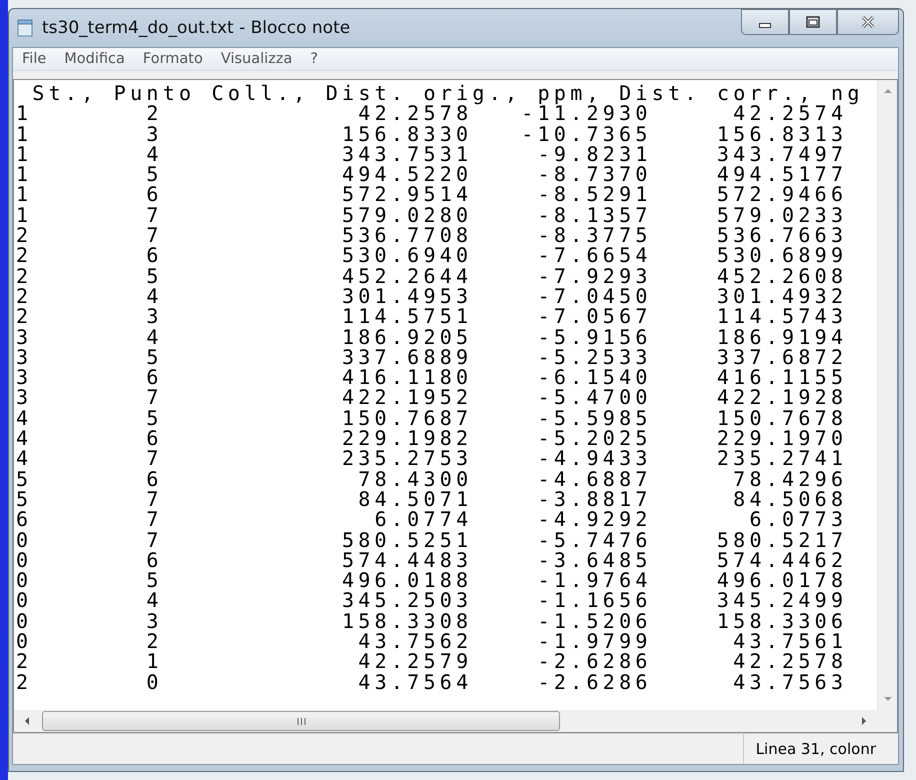 The height and width of the screenshot is (780, 916). What do you see at coordinates (406, 621) in the screenshot?
I see `text-cell-text: 158.3308` at bounding box center [406, 621].